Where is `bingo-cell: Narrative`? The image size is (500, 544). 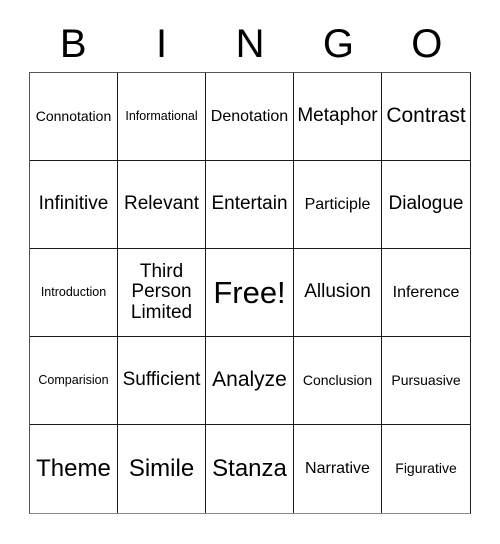 bingo-cell: Narrative is located at coordinates (338, 469).